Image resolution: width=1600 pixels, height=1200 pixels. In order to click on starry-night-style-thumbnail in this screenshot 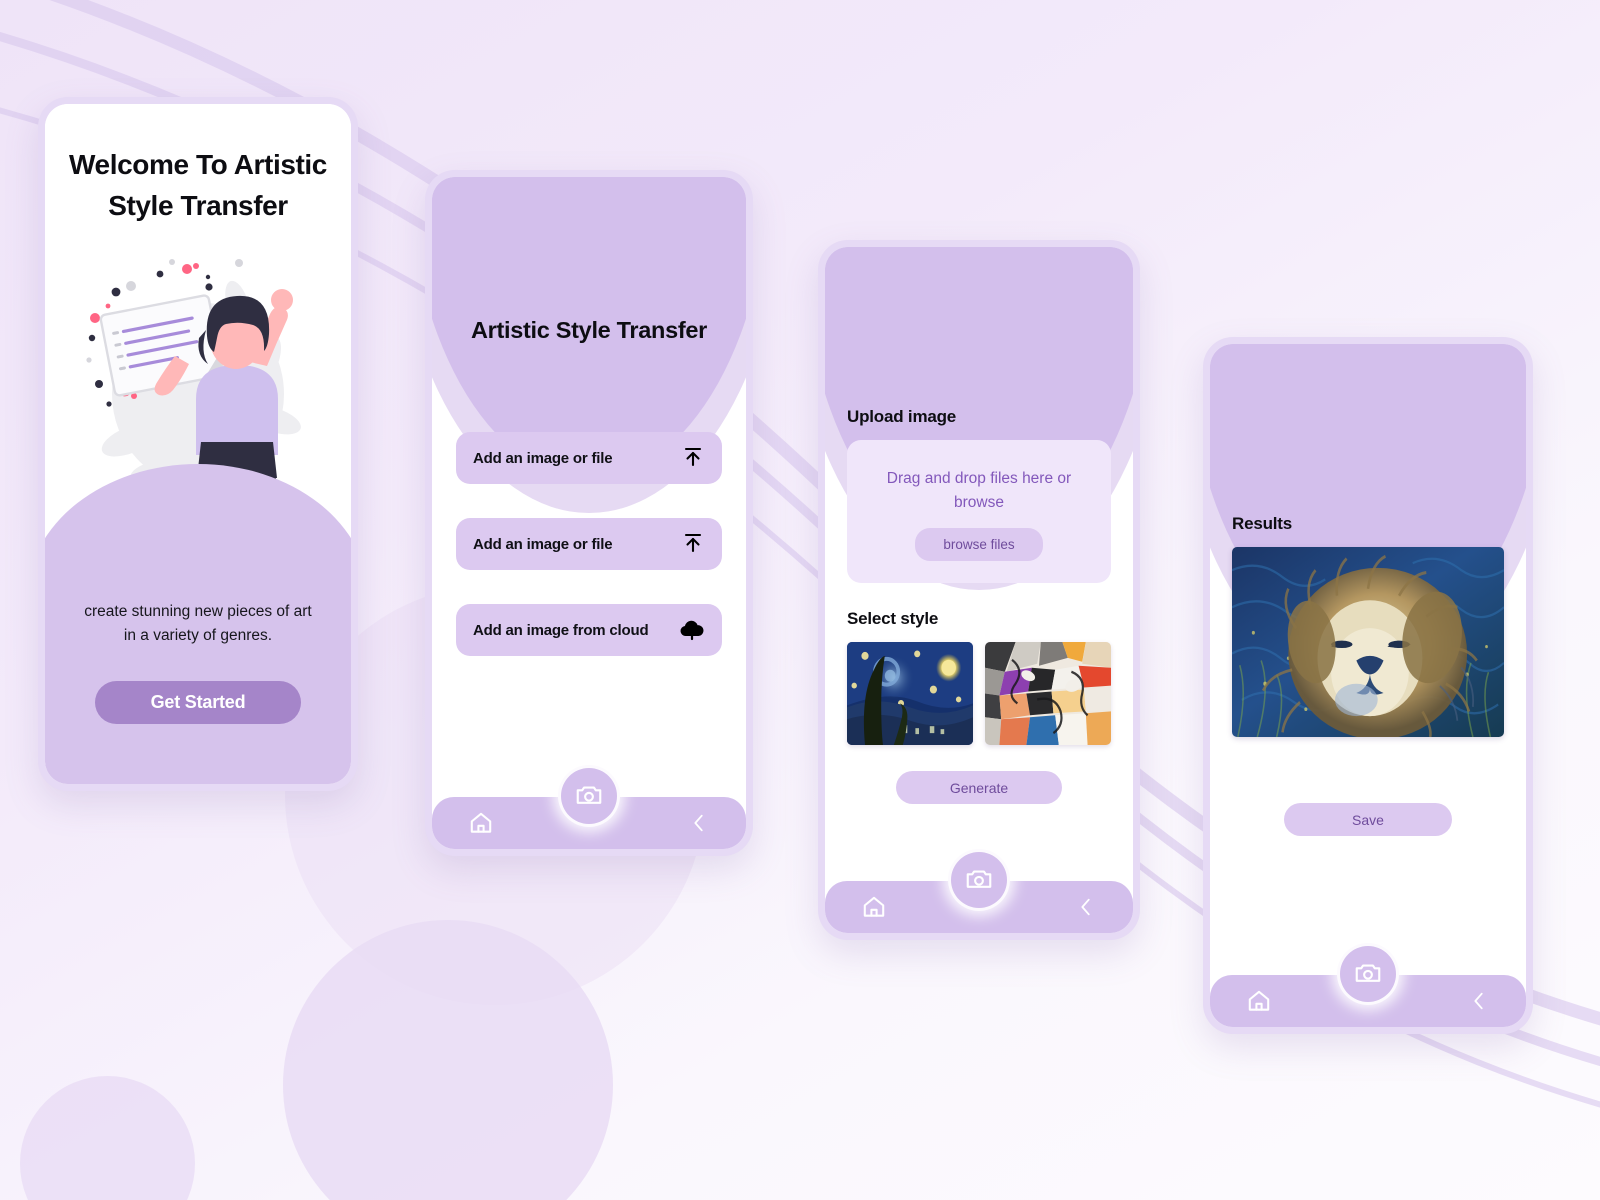, I will do `click(910, 694)`.